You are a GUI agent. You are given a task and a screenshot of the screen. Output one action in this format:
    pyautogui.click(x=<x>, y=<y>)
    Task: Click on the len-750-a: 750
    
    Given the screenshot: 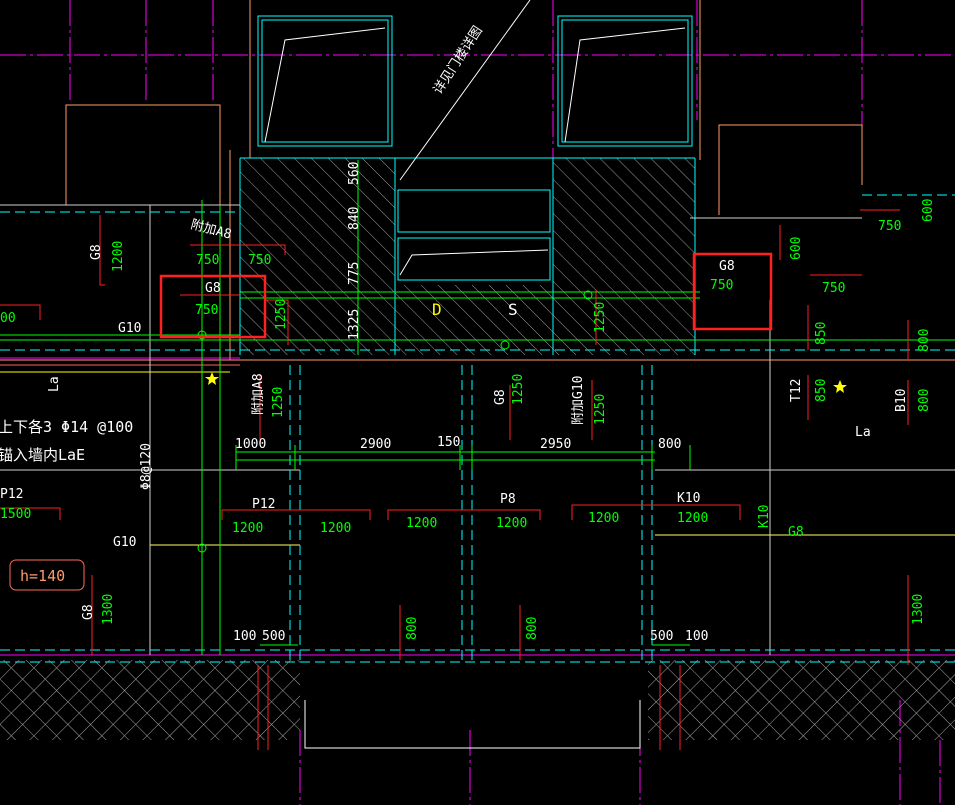 What is the action you would take?
    pyautogui.click(x=889, y=226)
    